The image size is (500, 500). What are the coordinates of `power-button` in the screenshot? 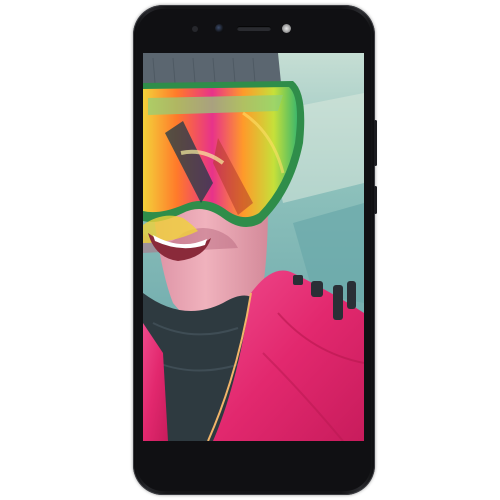 It's located at (375, 200).